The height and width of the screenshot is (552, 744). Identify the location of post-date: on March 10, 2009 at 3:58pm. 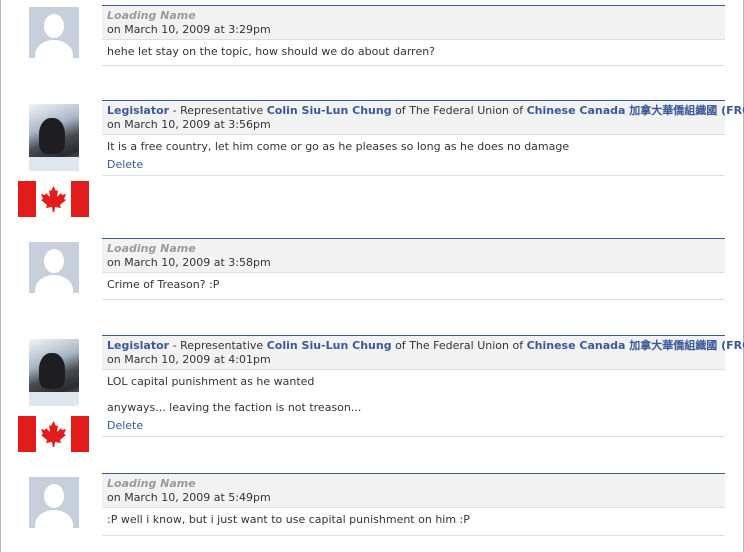
(189, 262).